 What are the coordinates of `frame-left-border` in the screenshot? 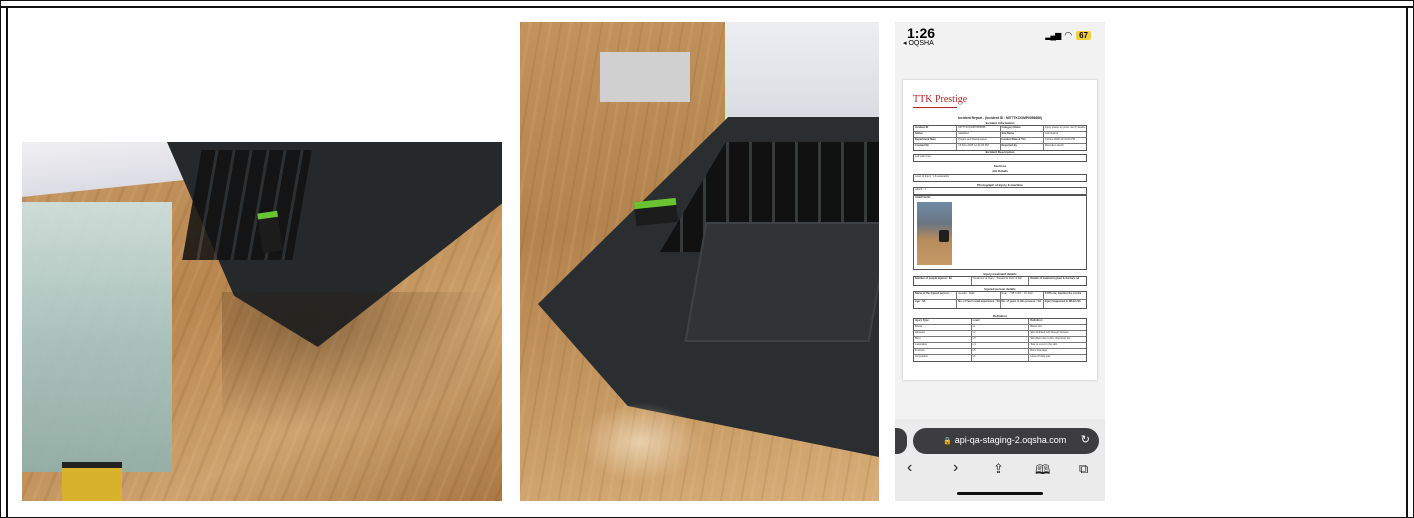 It's located at (7, 262).